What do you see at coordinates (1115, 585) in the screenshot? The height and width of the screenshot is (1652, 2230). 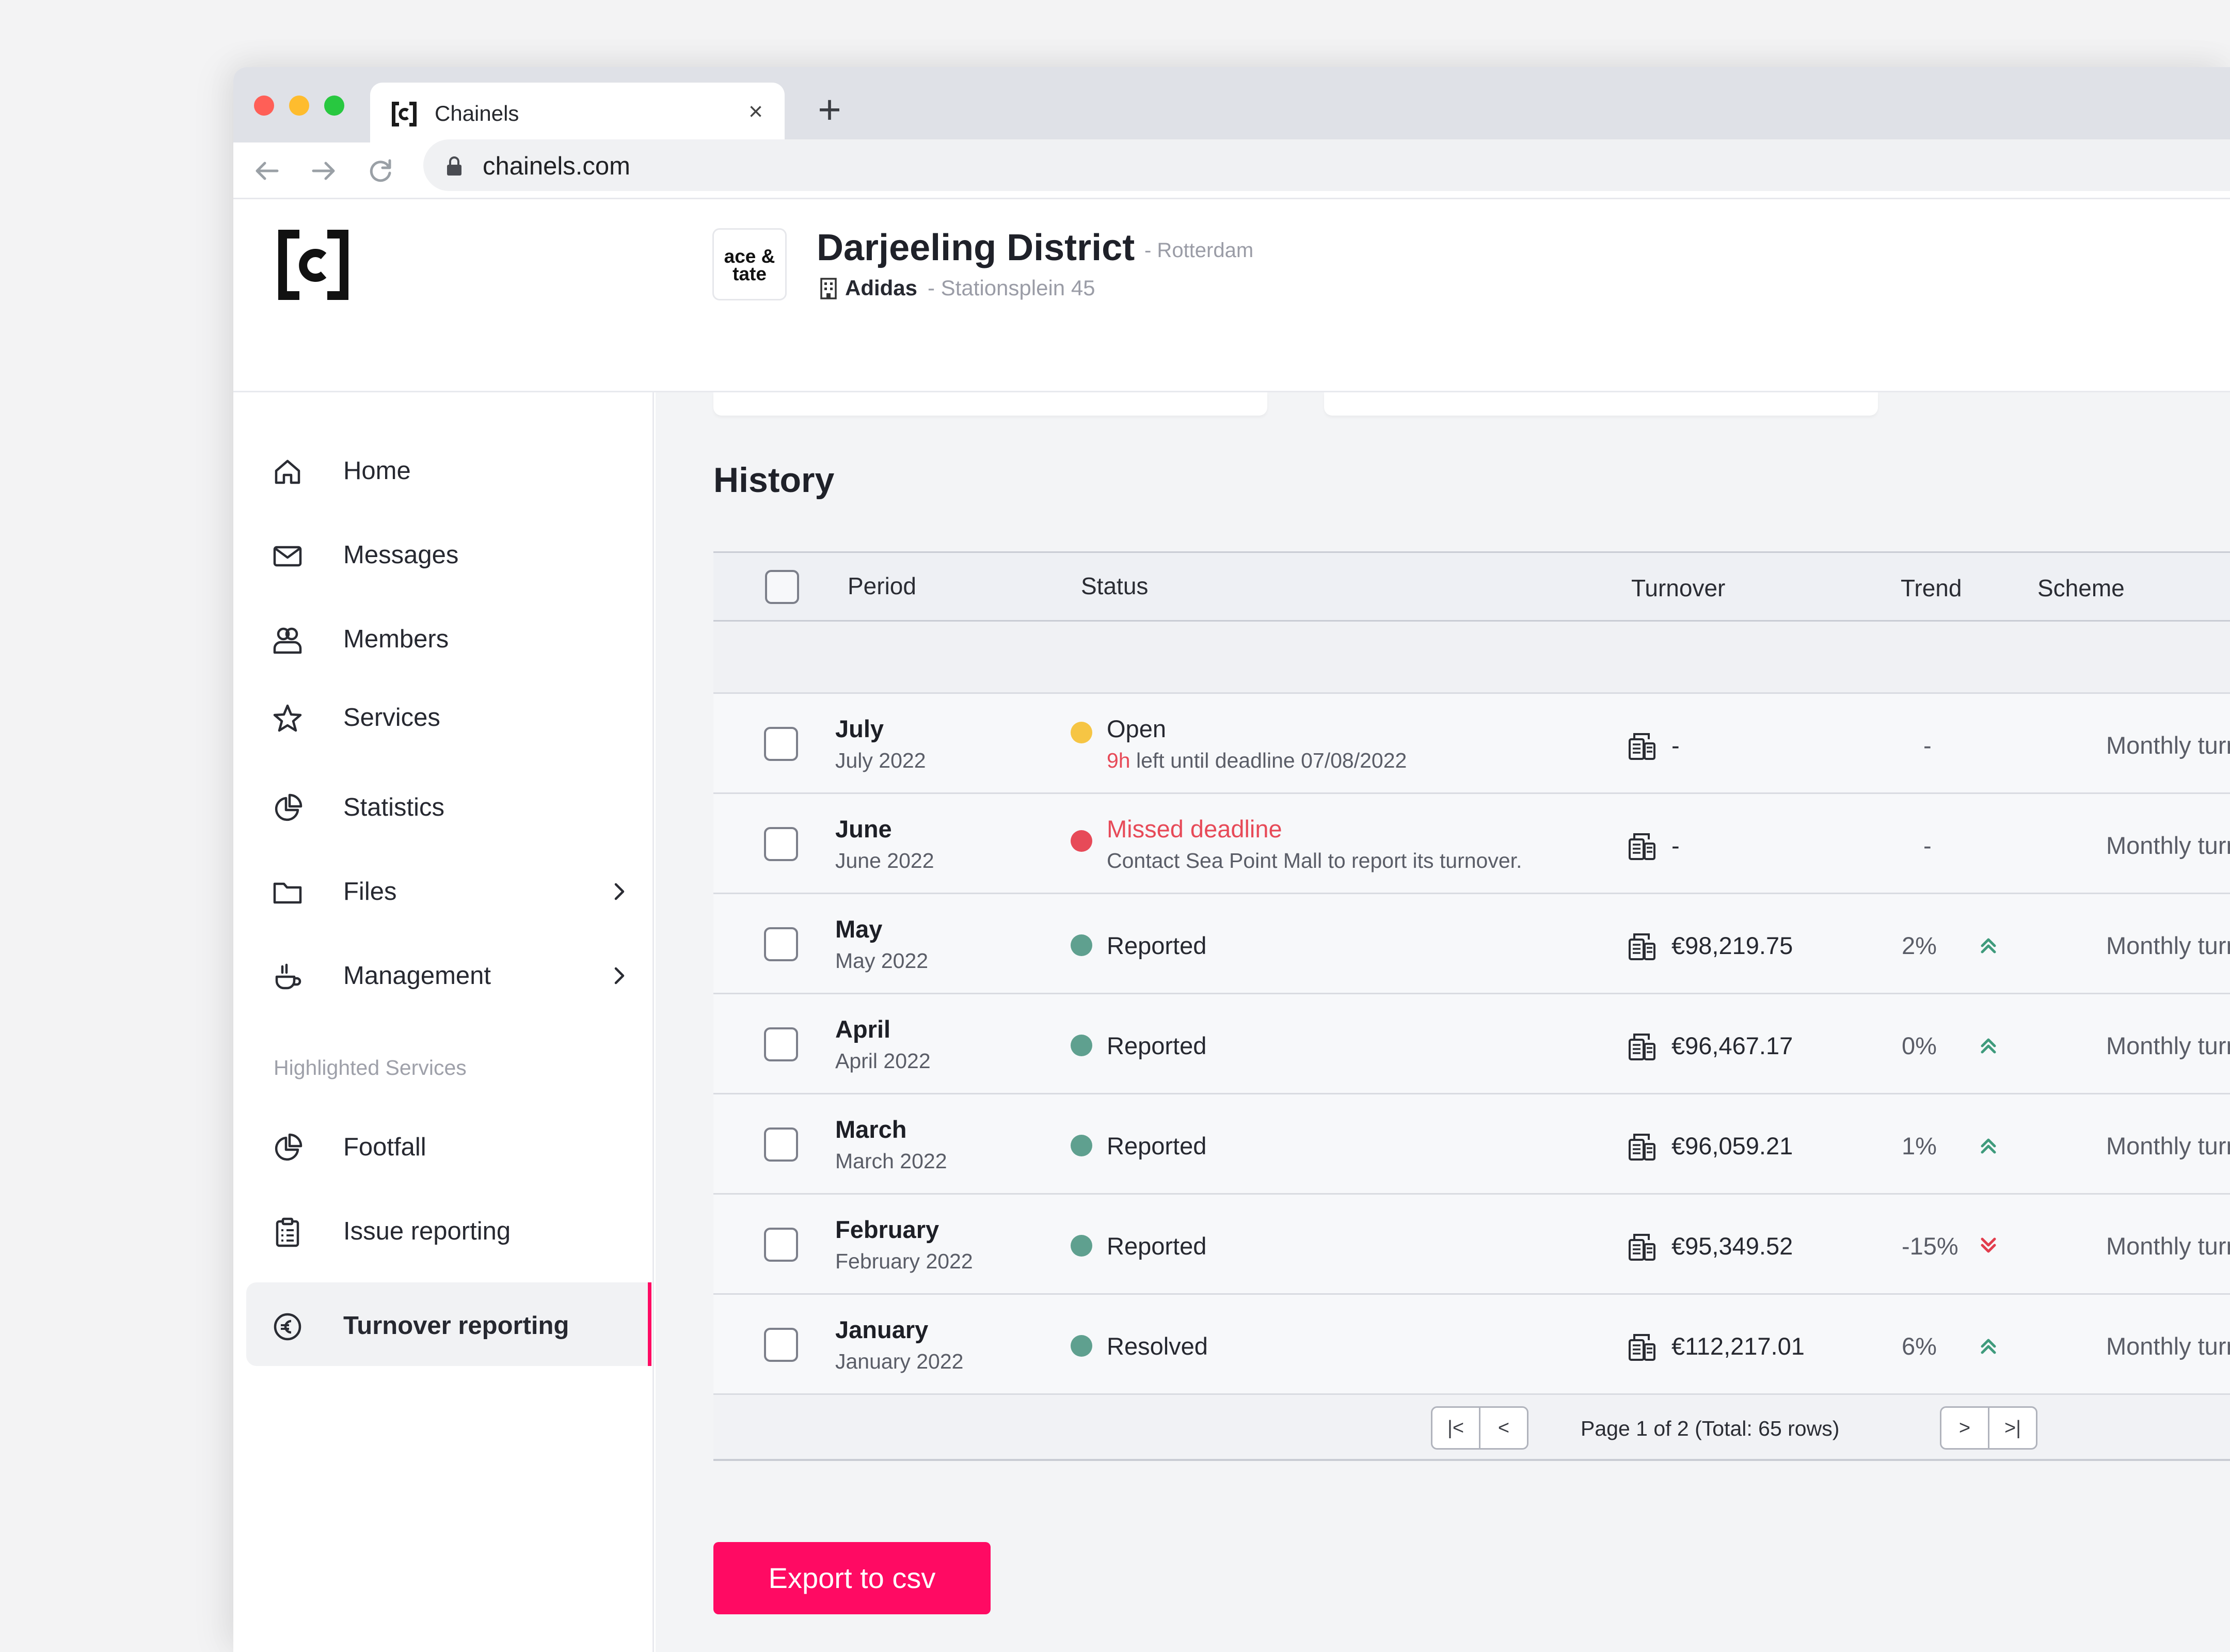 I see `column-header-status: Status` at bounding box center [1115, 585].